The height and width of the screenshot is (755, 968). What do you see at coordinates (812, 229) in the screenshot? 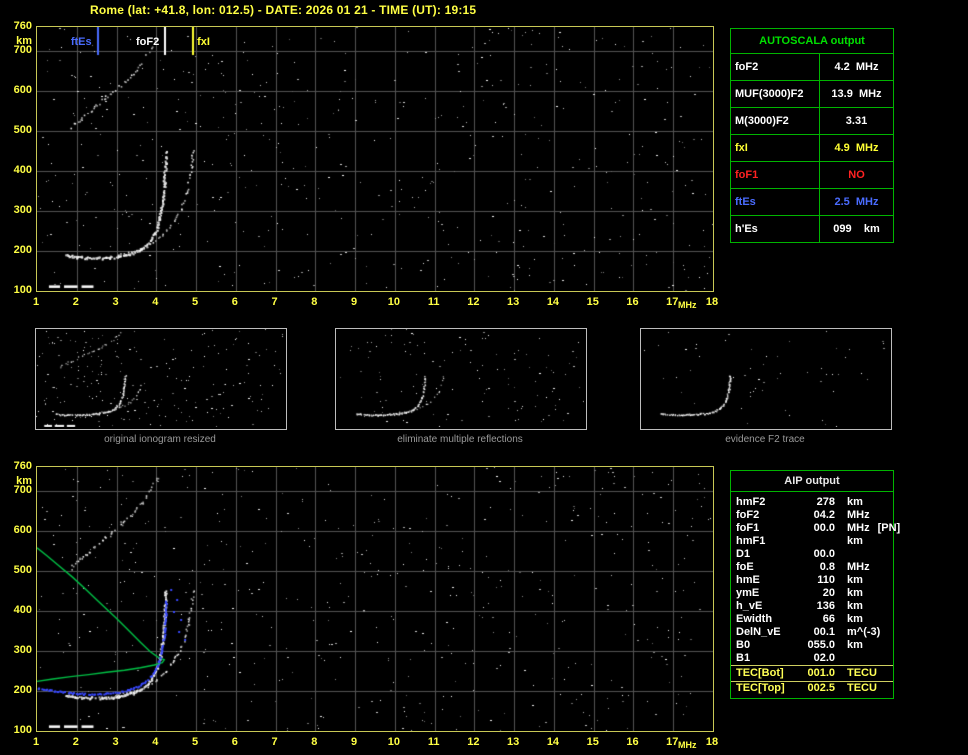
I see `autoscala-row: h'Es 099 km` at bounding box center [812, 229].